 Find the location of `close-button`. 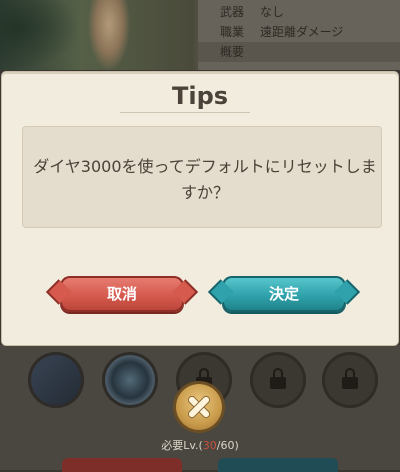

close-button is located at coordinates (199, 407).